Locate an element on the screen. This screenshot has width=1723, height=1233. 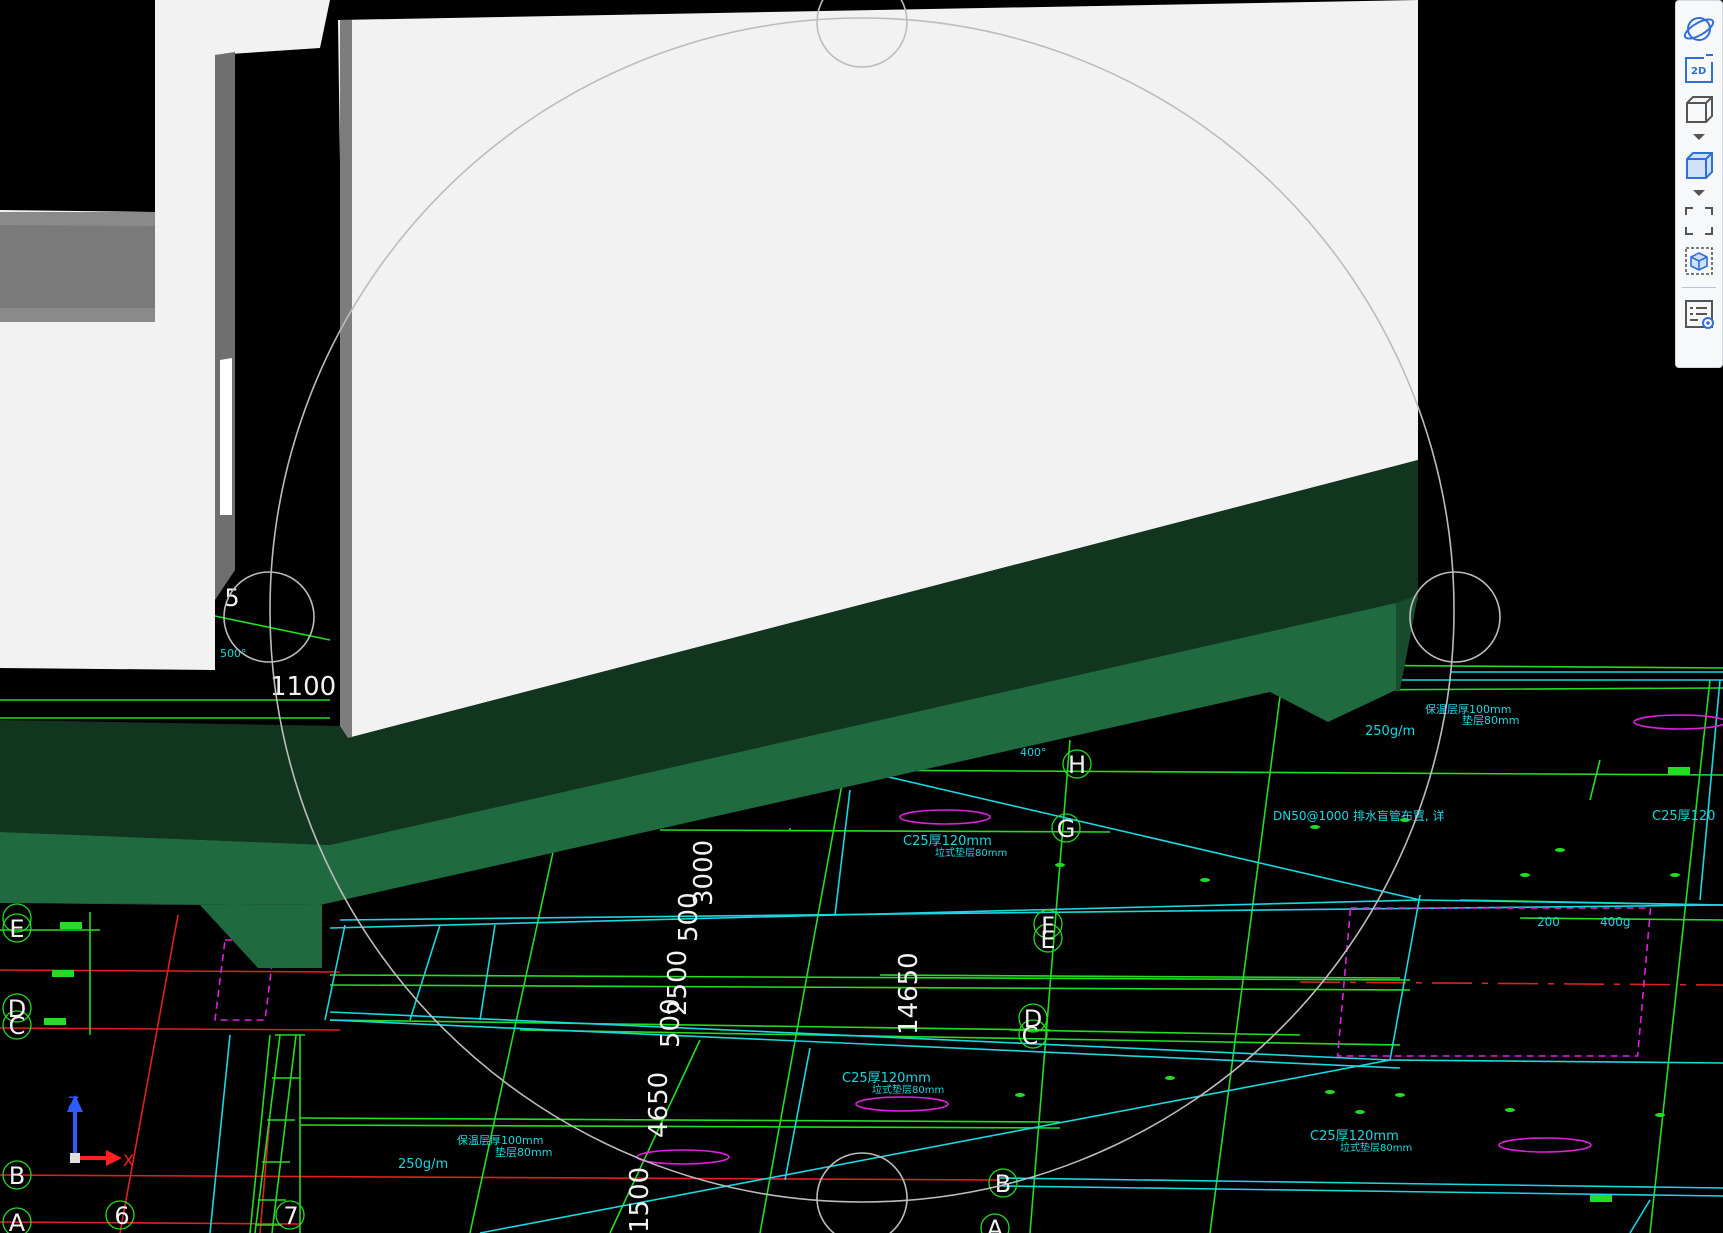
annotation-c25-c: C25厚120mm is located at coordinates (1354, 1136).